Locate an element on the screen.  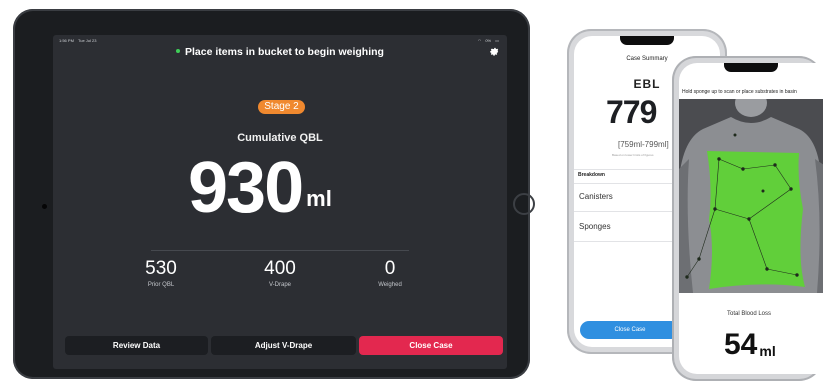
battery-icon: ▭ is located at coordinates (497, 40).